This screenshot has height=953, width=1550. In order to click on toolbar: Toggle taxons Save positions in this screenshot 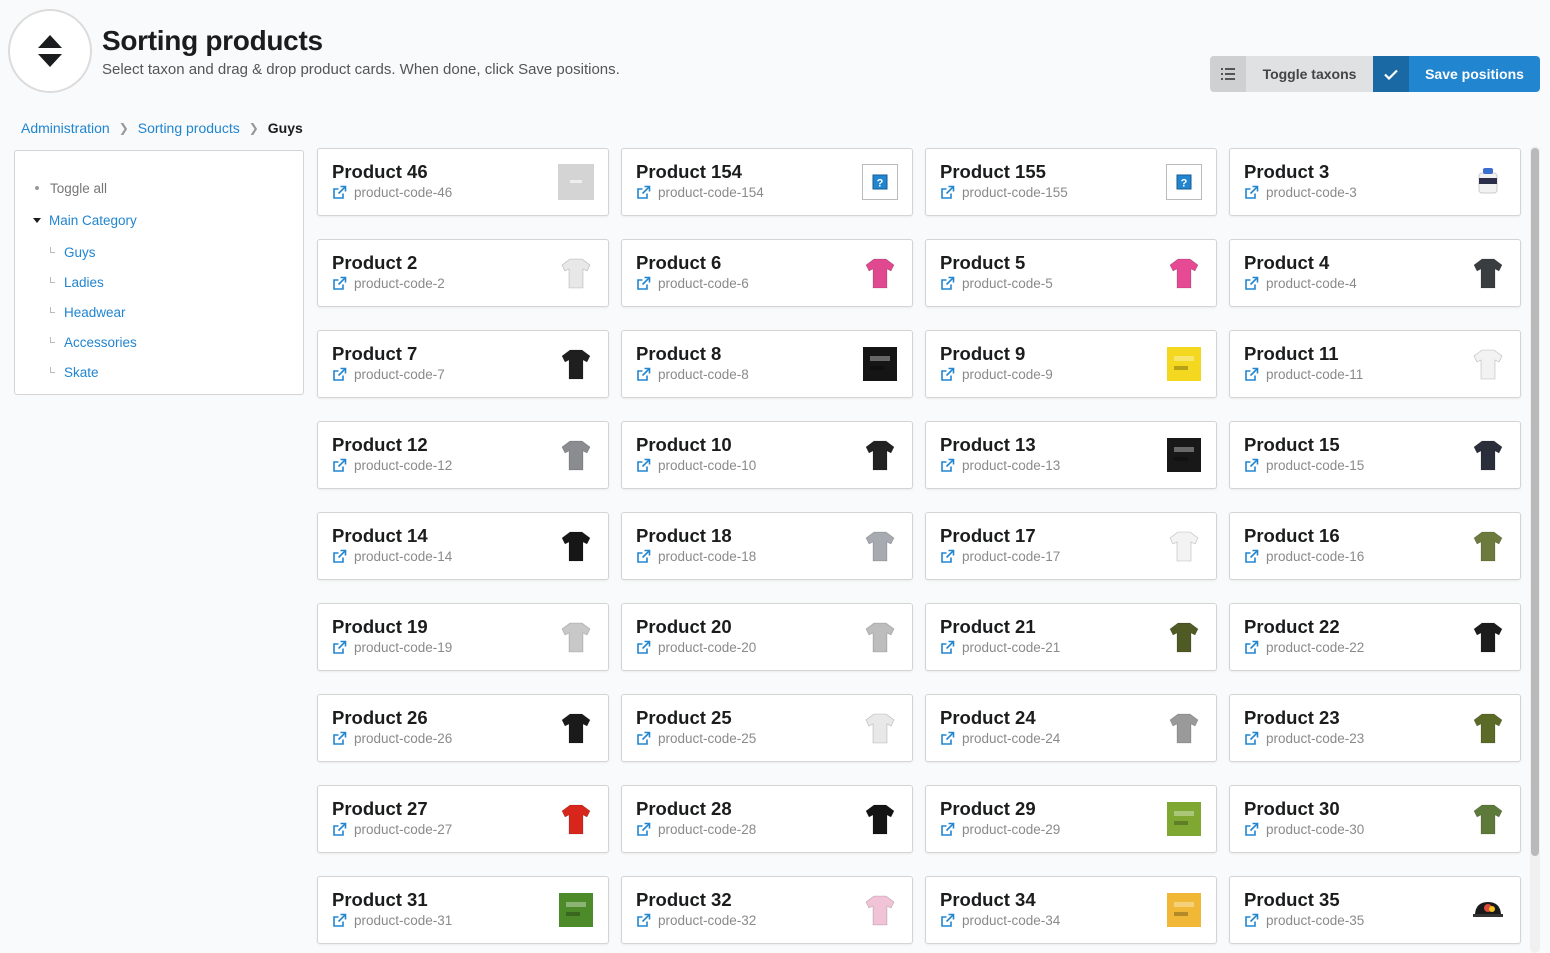, I will do `click(1375, 74)`.